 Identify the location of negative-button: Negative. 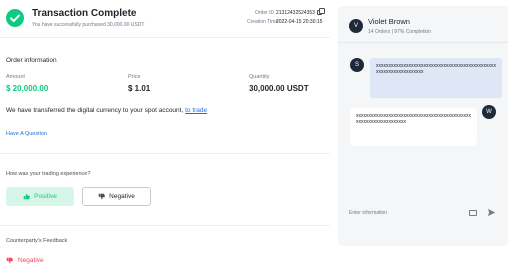
(116, 196).